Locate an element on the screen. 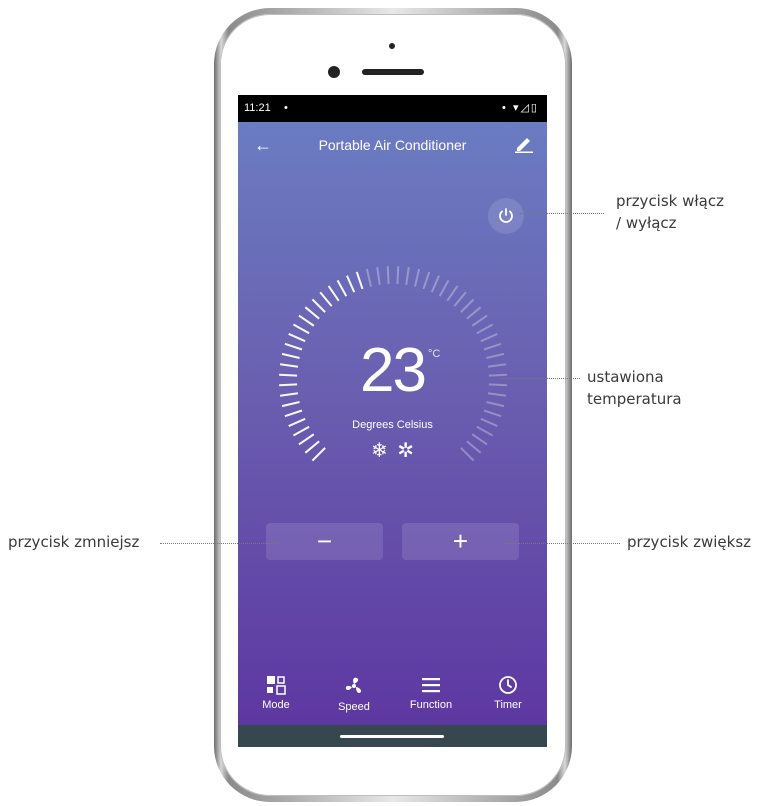  status-icons: • ▾◿▯ is located at coordinates (520, 108).